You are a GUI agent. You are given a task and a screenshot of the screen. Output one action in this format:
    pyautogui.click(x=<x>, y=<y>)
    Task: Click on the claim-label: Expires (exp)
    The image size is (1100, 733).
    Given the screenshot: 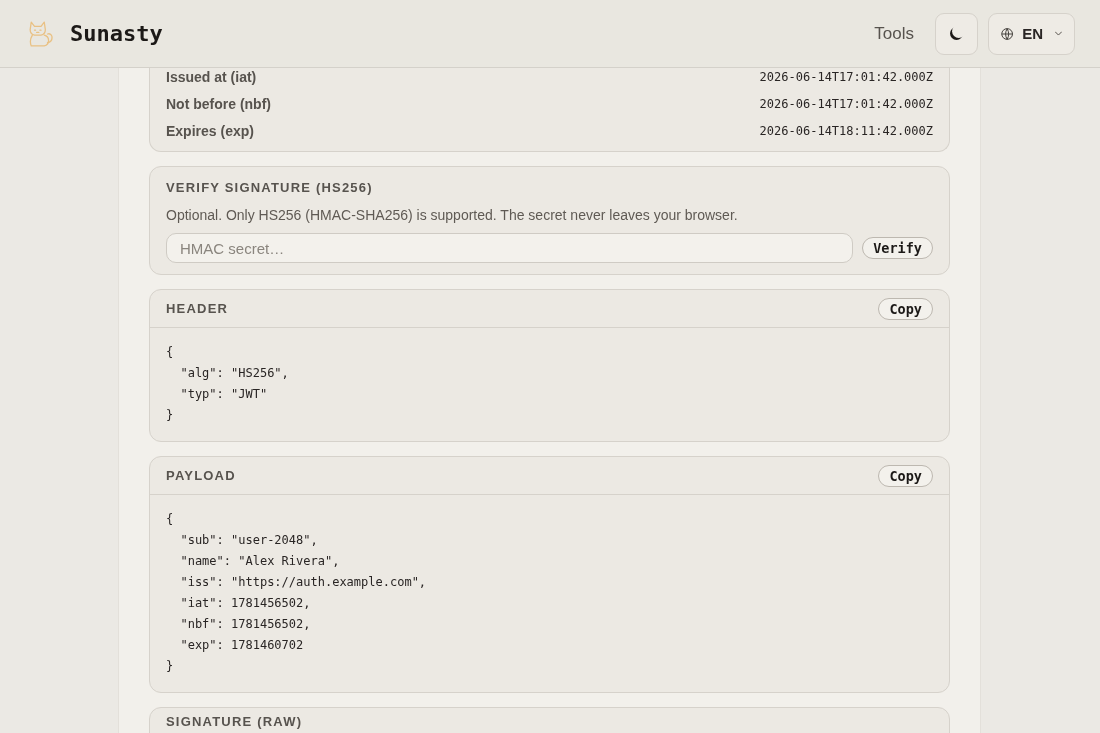 What is the action you would take?
    pyautogui.click(x=210, y=130)
    